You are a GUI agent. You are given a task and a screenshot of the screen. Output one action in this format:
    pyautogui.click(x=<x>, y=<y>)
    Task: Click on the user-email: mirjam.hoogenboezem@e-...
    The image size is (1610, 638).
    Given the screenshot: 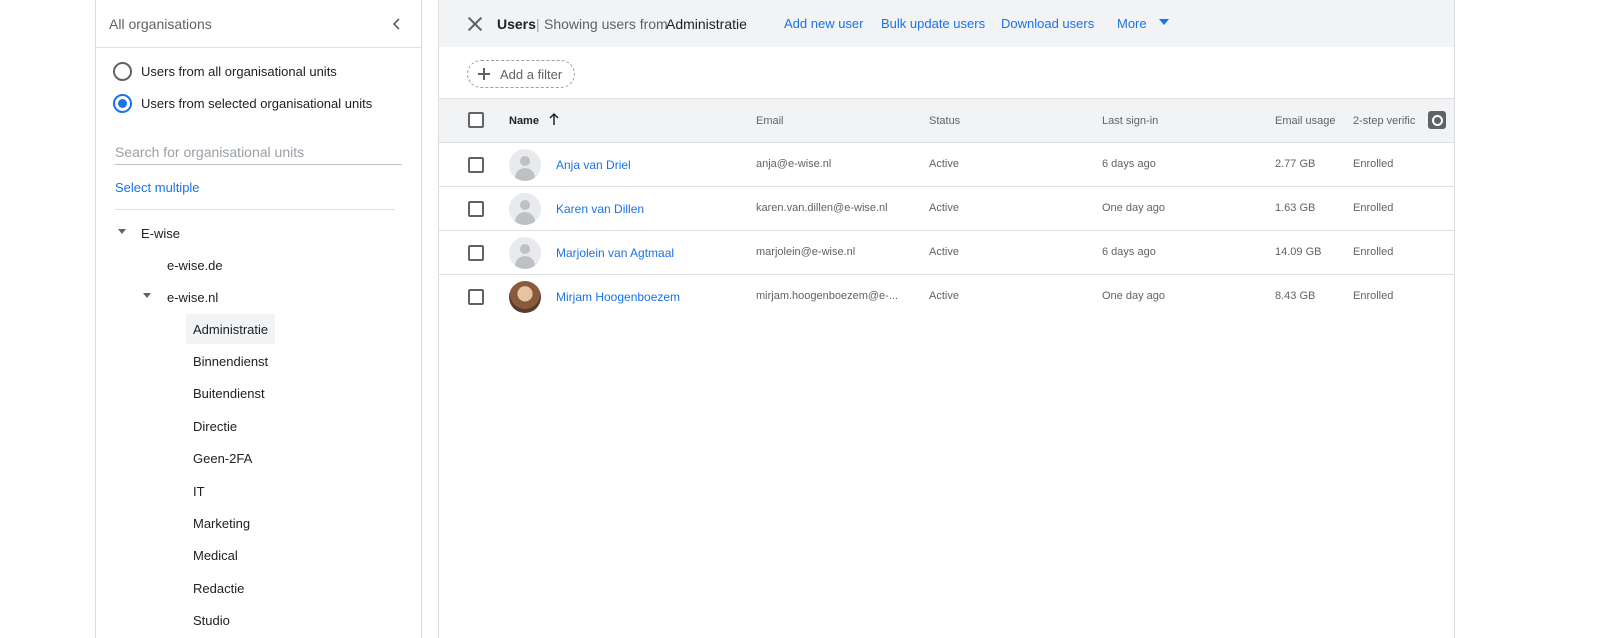 What is the action you would take?
    pyautogui.click(x=827, y=296)
    